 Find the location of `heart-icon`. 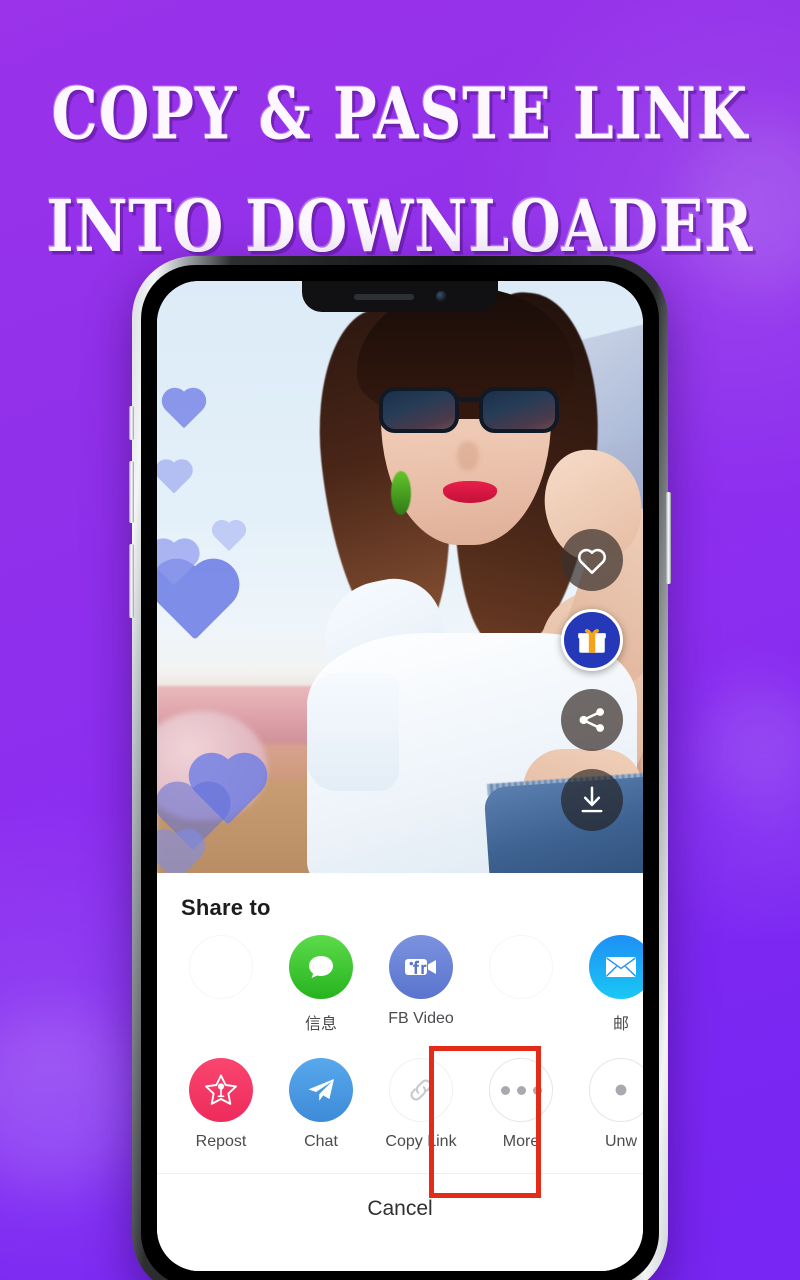

heart-icon is located at coordinates (592, 561).